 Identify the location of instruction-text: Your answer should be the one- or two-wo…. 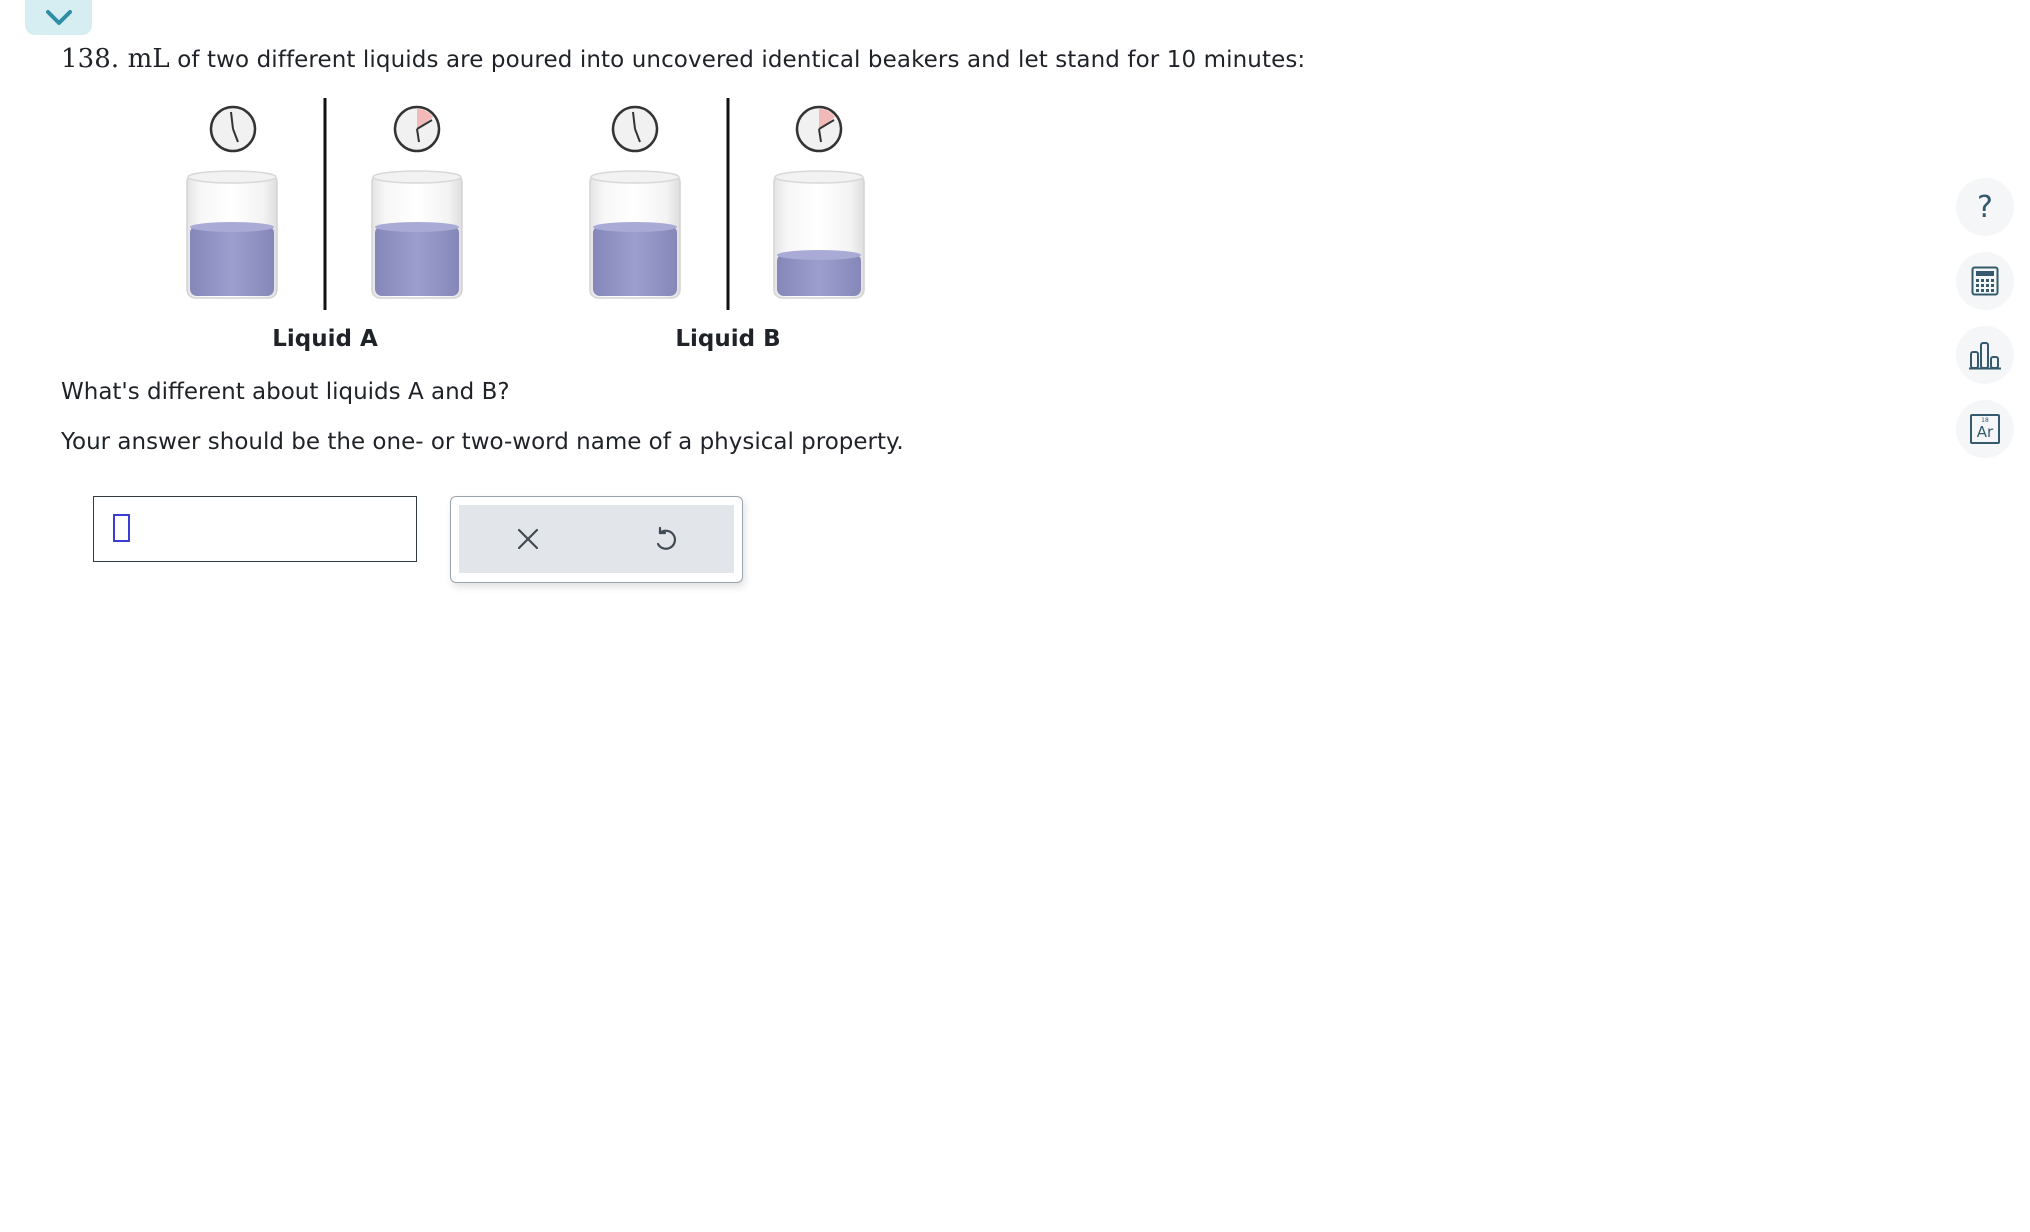
(482, 442).